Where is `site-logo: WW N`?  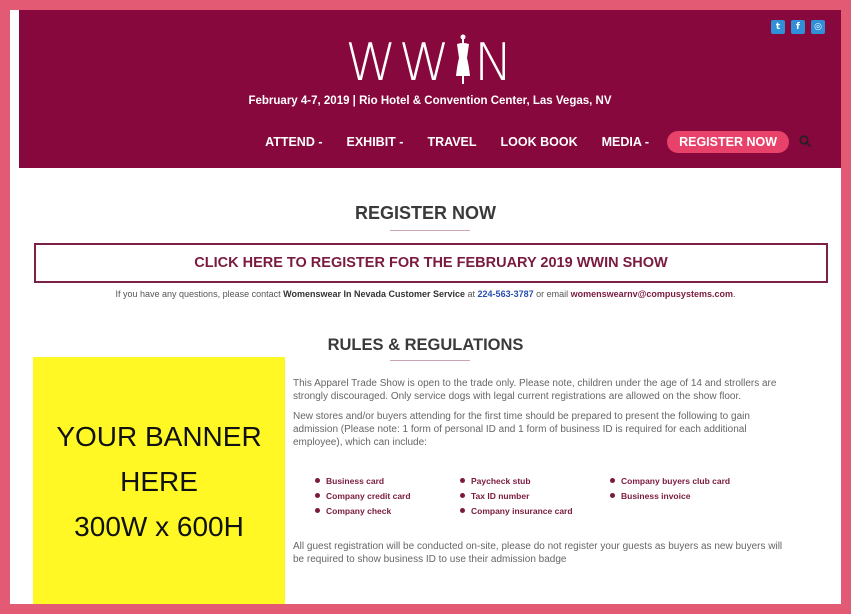
site-logo: WW N is located at coordinates (430, 62).